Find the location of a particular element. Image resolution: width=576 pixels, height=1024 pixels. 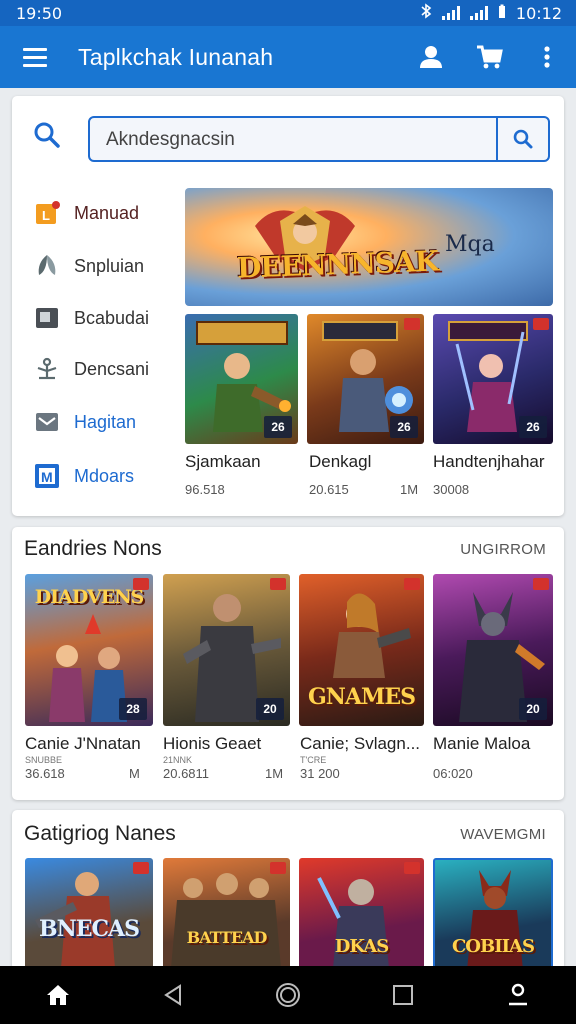

game-logo: BATTEAD is located at coordinates (227, 937).